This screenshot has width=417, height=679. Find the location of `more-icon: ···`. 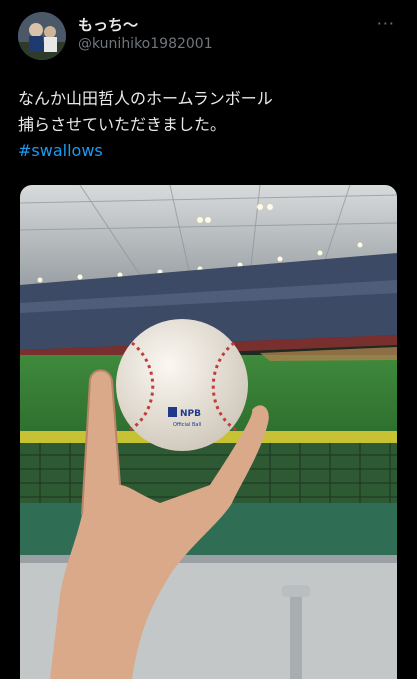

more-icon: ··· is located at coordinates (386, 23).